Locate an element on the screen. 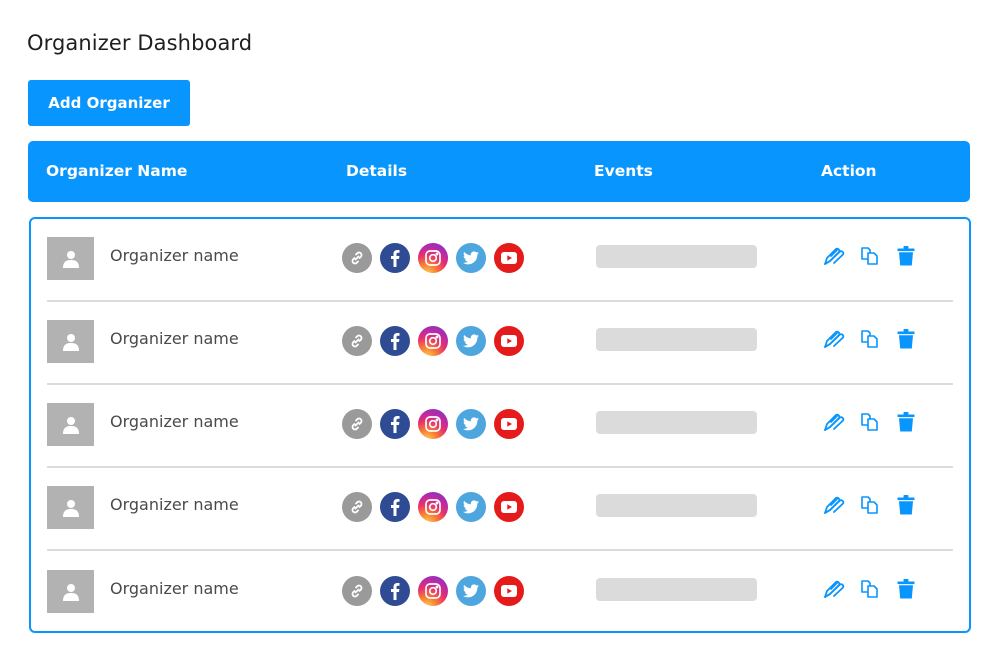 The image size is (1000, 667). column-header-organizer-name: Organizer Name is located at coordinates (117, 171).